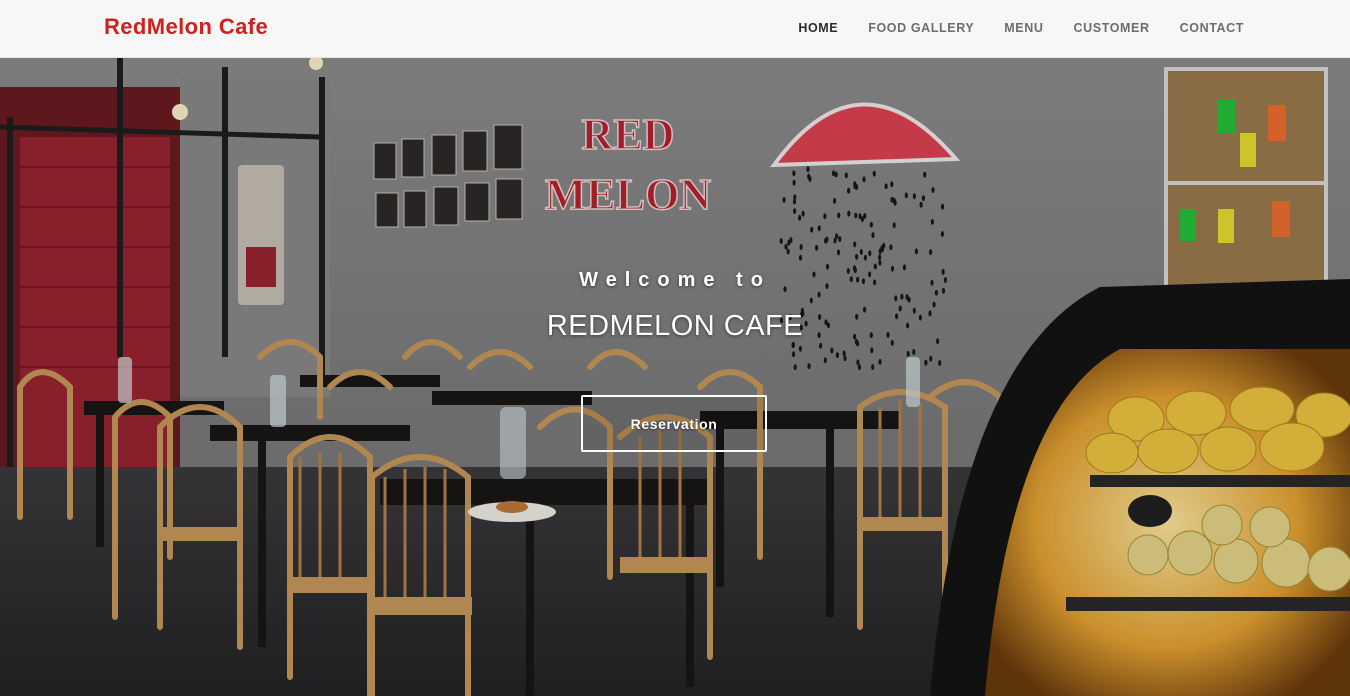 Image resolution: width=1350 pixels, height=696 pixels. I want to click on nav-menu: HOME FOOD GALLERY MENU CUSTOMER CONTACT, so click(1021, 28).